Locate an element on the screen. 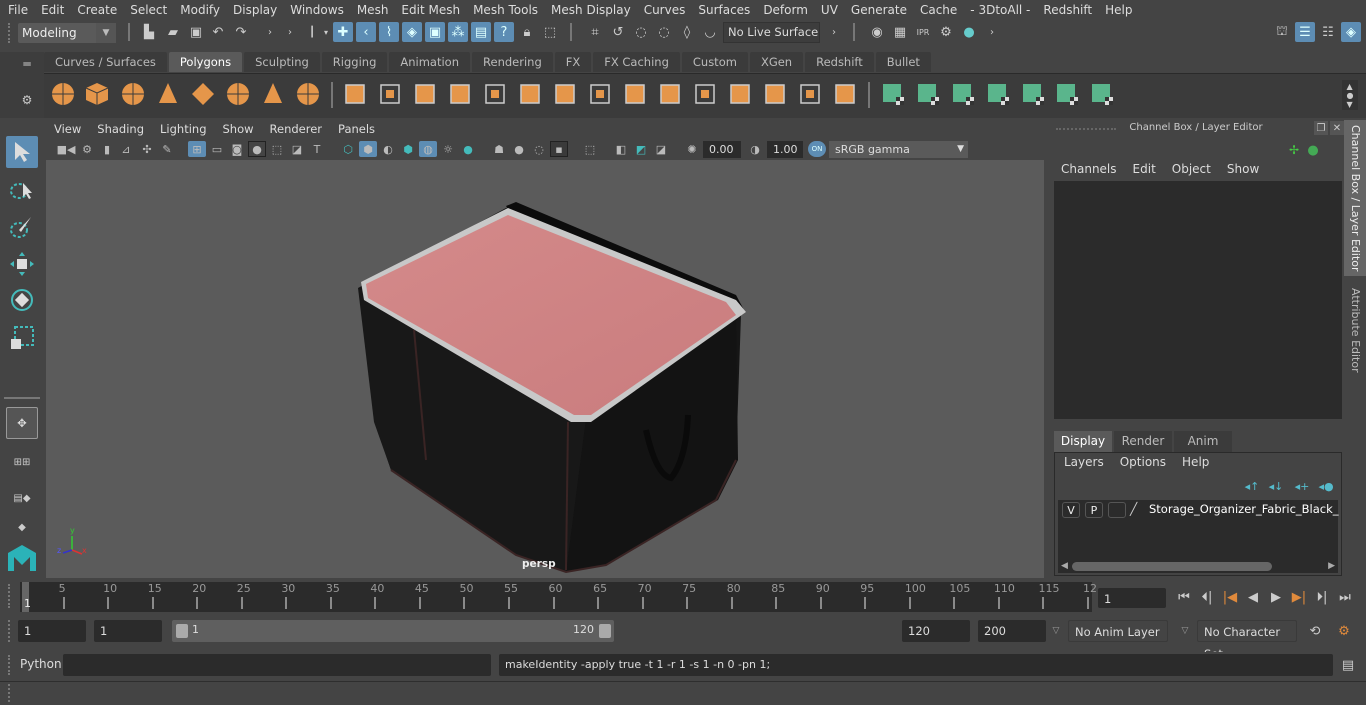 This screenshot has height=705, width=1366. shelf-tab-bullet: Bullet is located at coordinates (903, 62).